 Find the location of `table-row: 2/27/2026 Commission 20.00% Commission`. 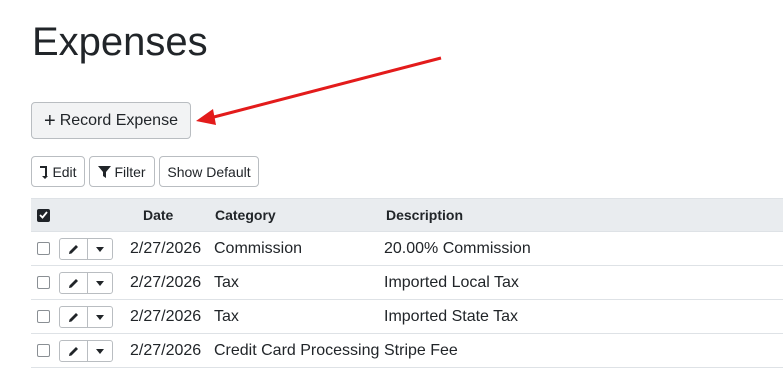

table-row: 2/27/2026 Commission 20.00% Commission is located at coordinates (407, 249).